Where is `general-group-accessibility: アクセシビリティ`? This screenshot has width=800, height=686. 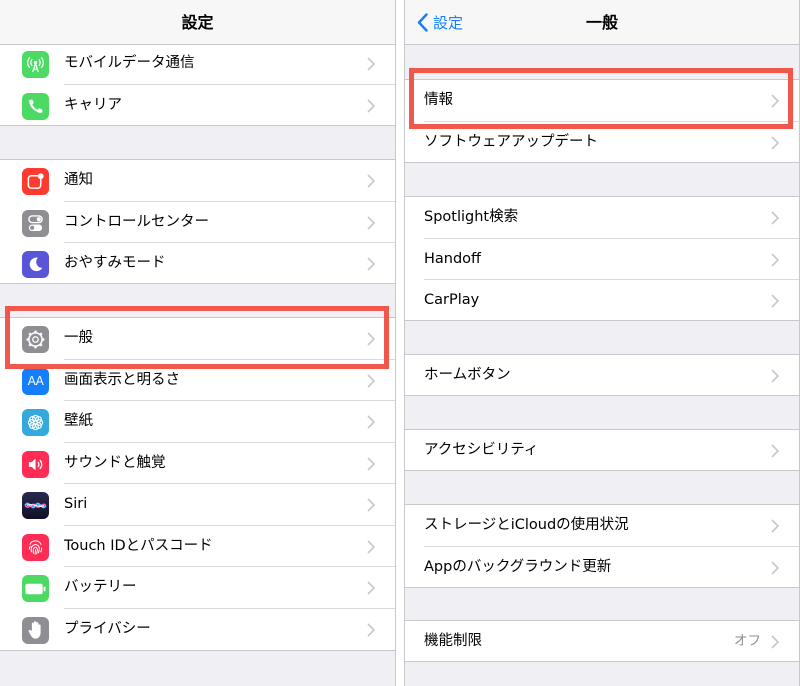 general-group-accessibility: アクセシビリティ is located at coordinates (602, 450).